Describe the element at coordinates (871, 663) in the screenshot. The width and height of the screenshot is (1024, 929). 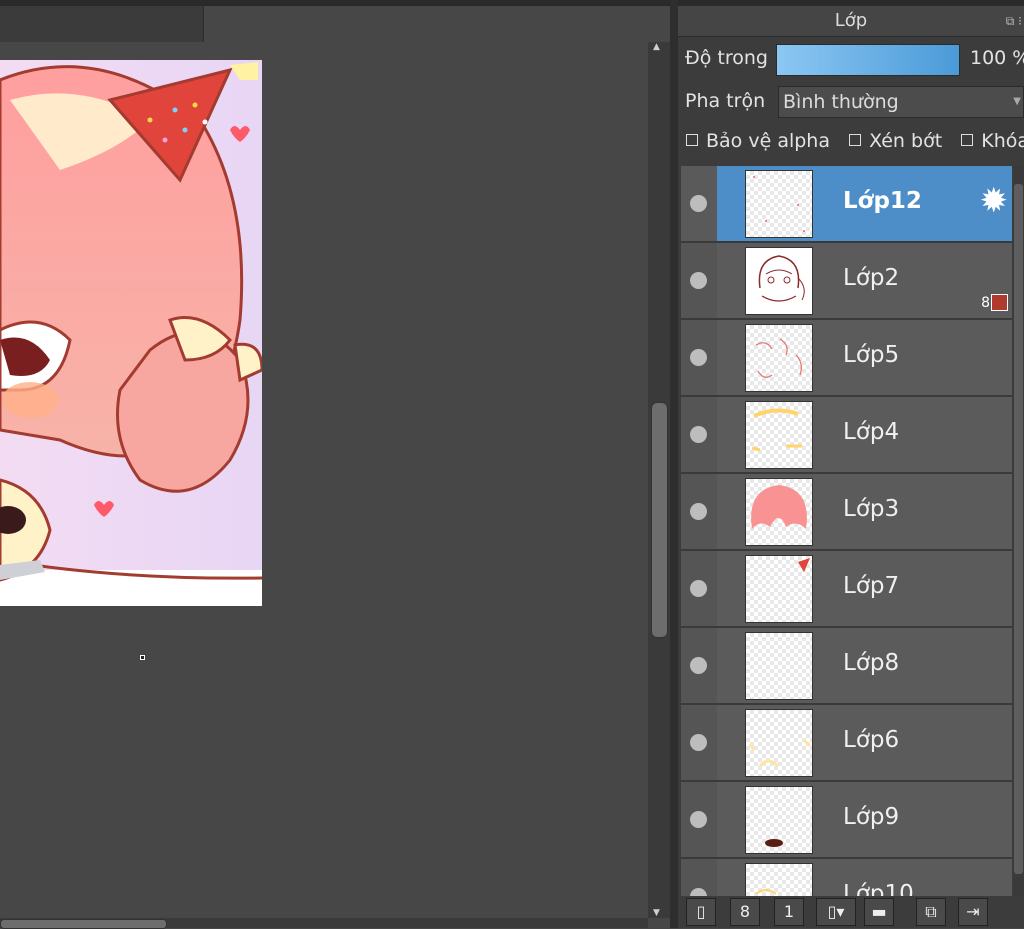
I see `layer-name: Lớp8` at that location.